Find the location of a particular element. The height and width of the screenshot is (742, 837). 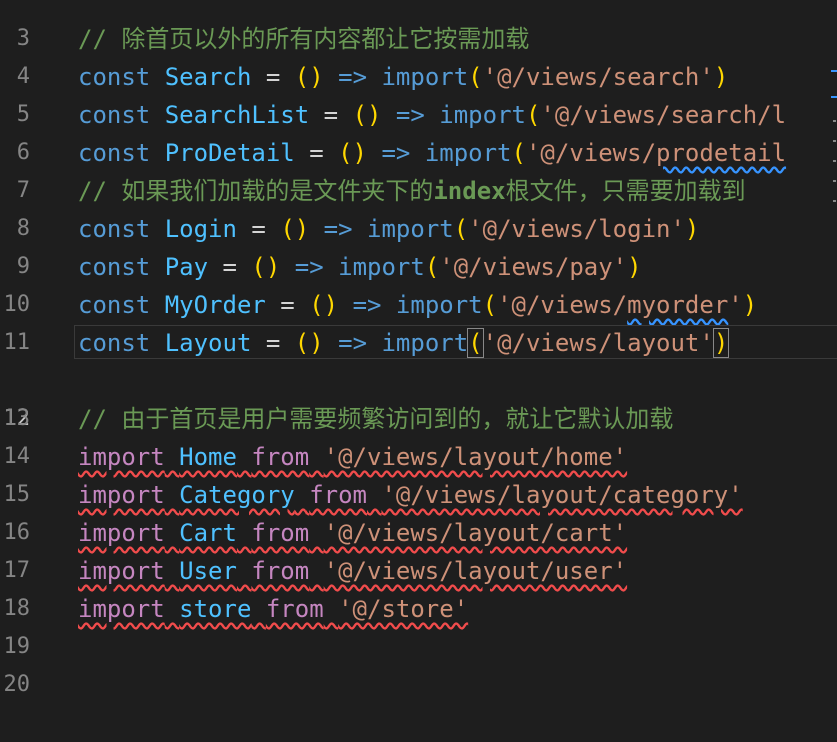

keyword: const is located at coordinates (114, 77).